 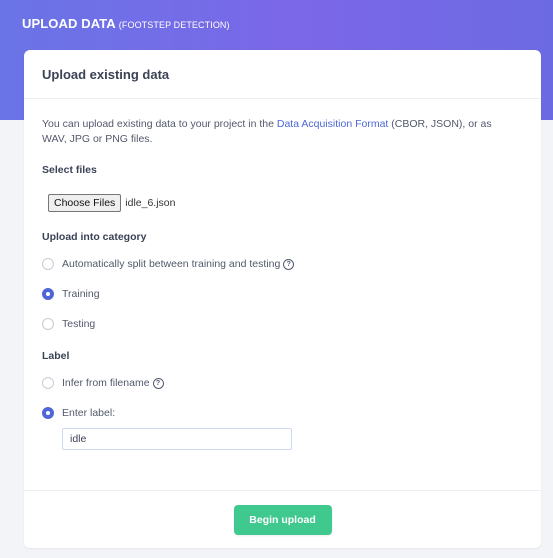 What do you see at coordinates (48, 413) in the screenshot?
I see `label-enter-radio` at bounding box center [48, 413].